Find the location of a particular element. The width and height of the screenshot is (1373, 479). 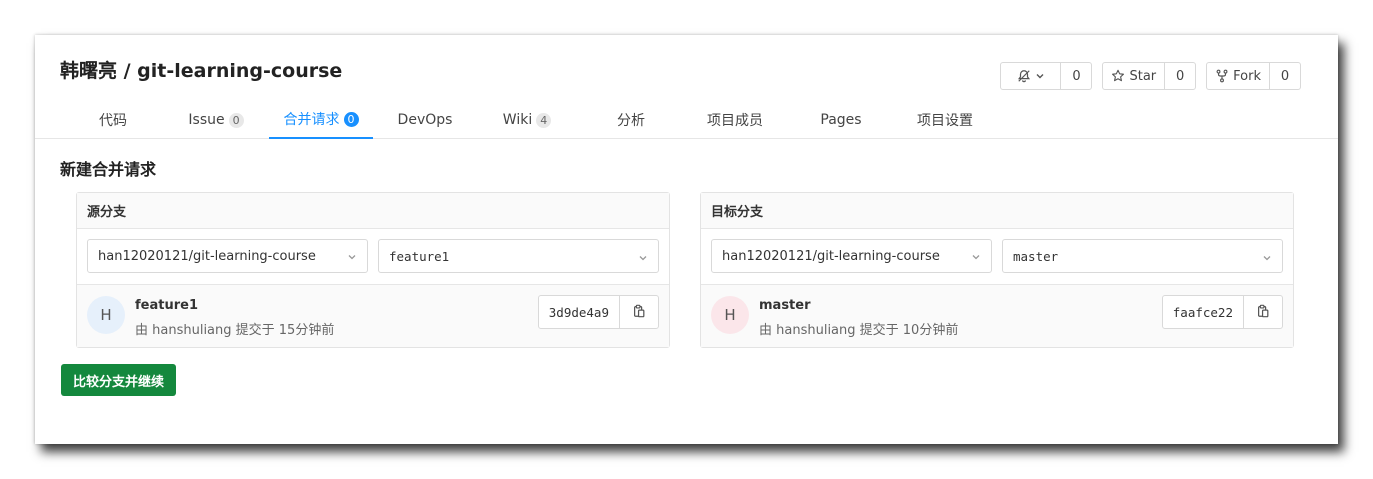

tab-label: 代码 is located at coordinates (113, 121).